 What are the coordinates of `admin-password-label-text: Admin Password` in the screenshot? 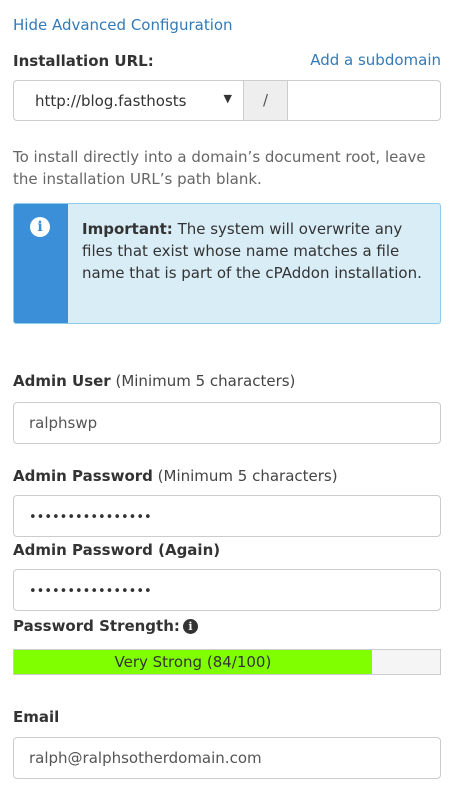 It's located at (83, 476).